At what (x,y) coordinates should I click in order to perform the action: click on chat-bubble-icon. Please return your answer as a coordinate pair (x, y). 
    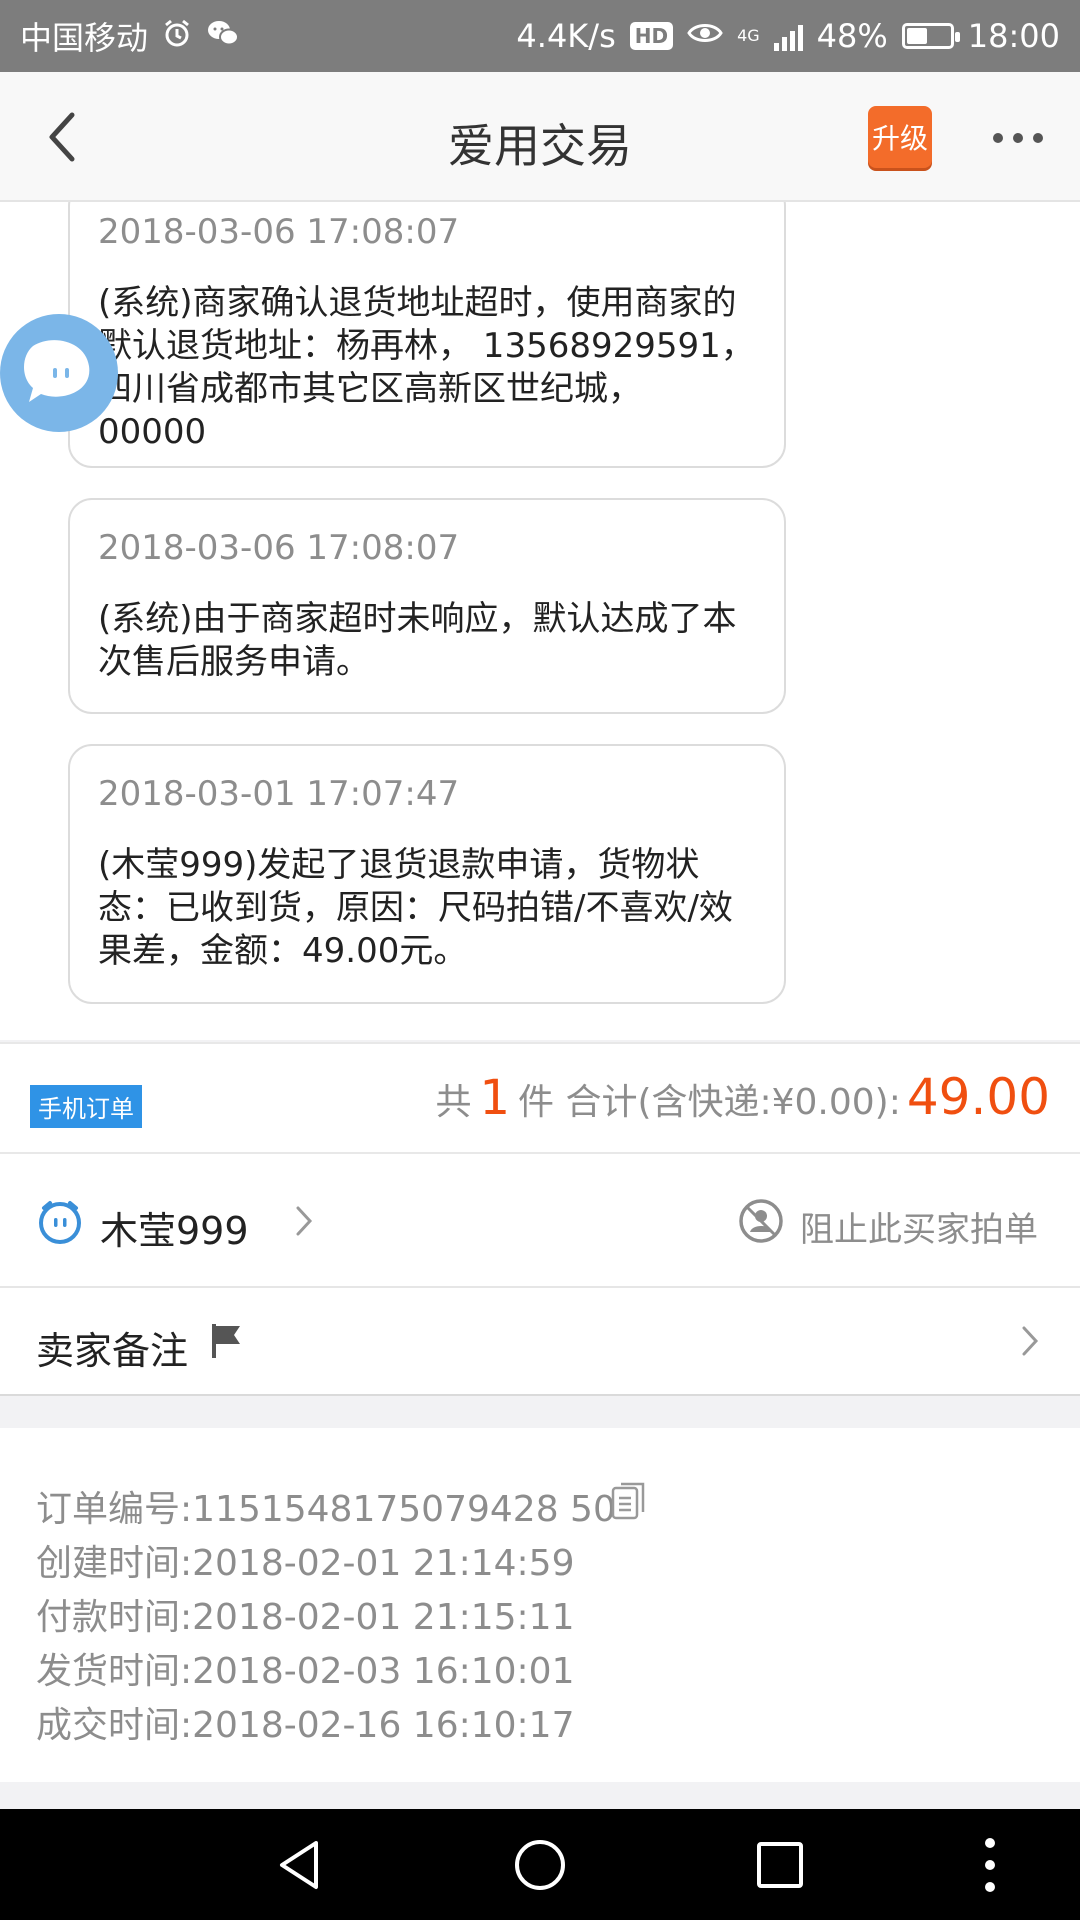
    Looking at the image, I should click on (57, 371).